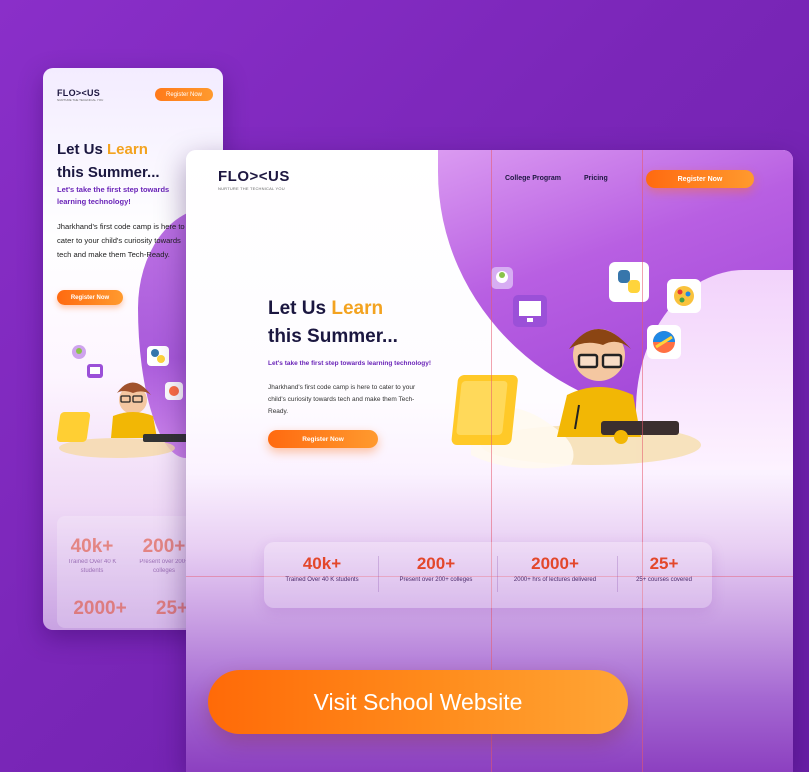  Describe the element at coordinates (700, 179) in the screenshot. I see `desktop-register-top-button: Register Now` at that location.